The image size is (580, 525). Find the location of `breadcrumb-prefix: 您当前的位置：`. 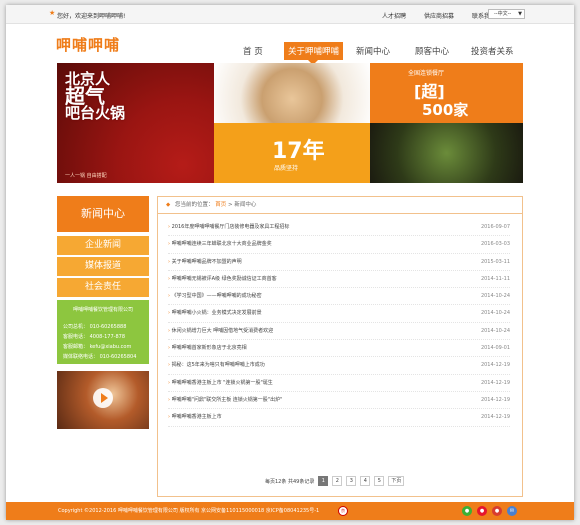

breadcrumb-prefix: 您当前的位置： is located at coordinates (194, 205).